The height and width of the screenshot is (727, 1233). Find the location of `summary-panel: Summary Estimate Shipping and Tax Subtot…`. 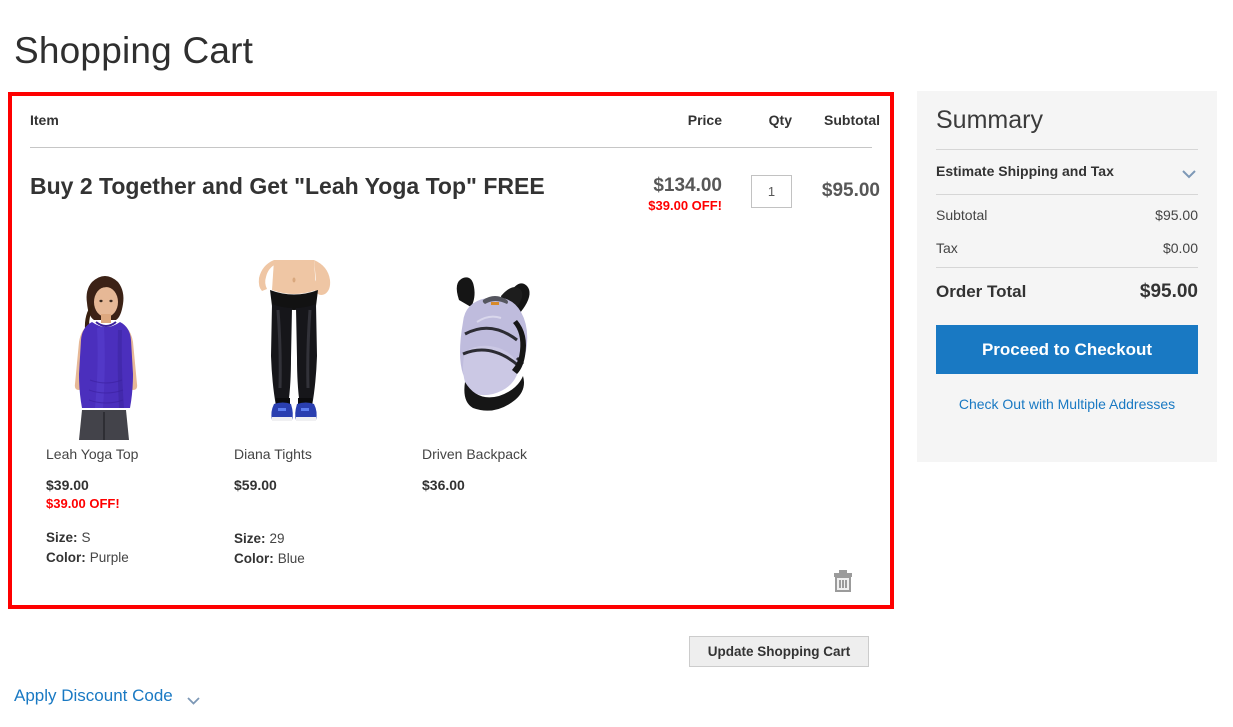

summary-panel: Summary Estimate Shipping and Tax Subtot… is located at coordinates (1067, 276).